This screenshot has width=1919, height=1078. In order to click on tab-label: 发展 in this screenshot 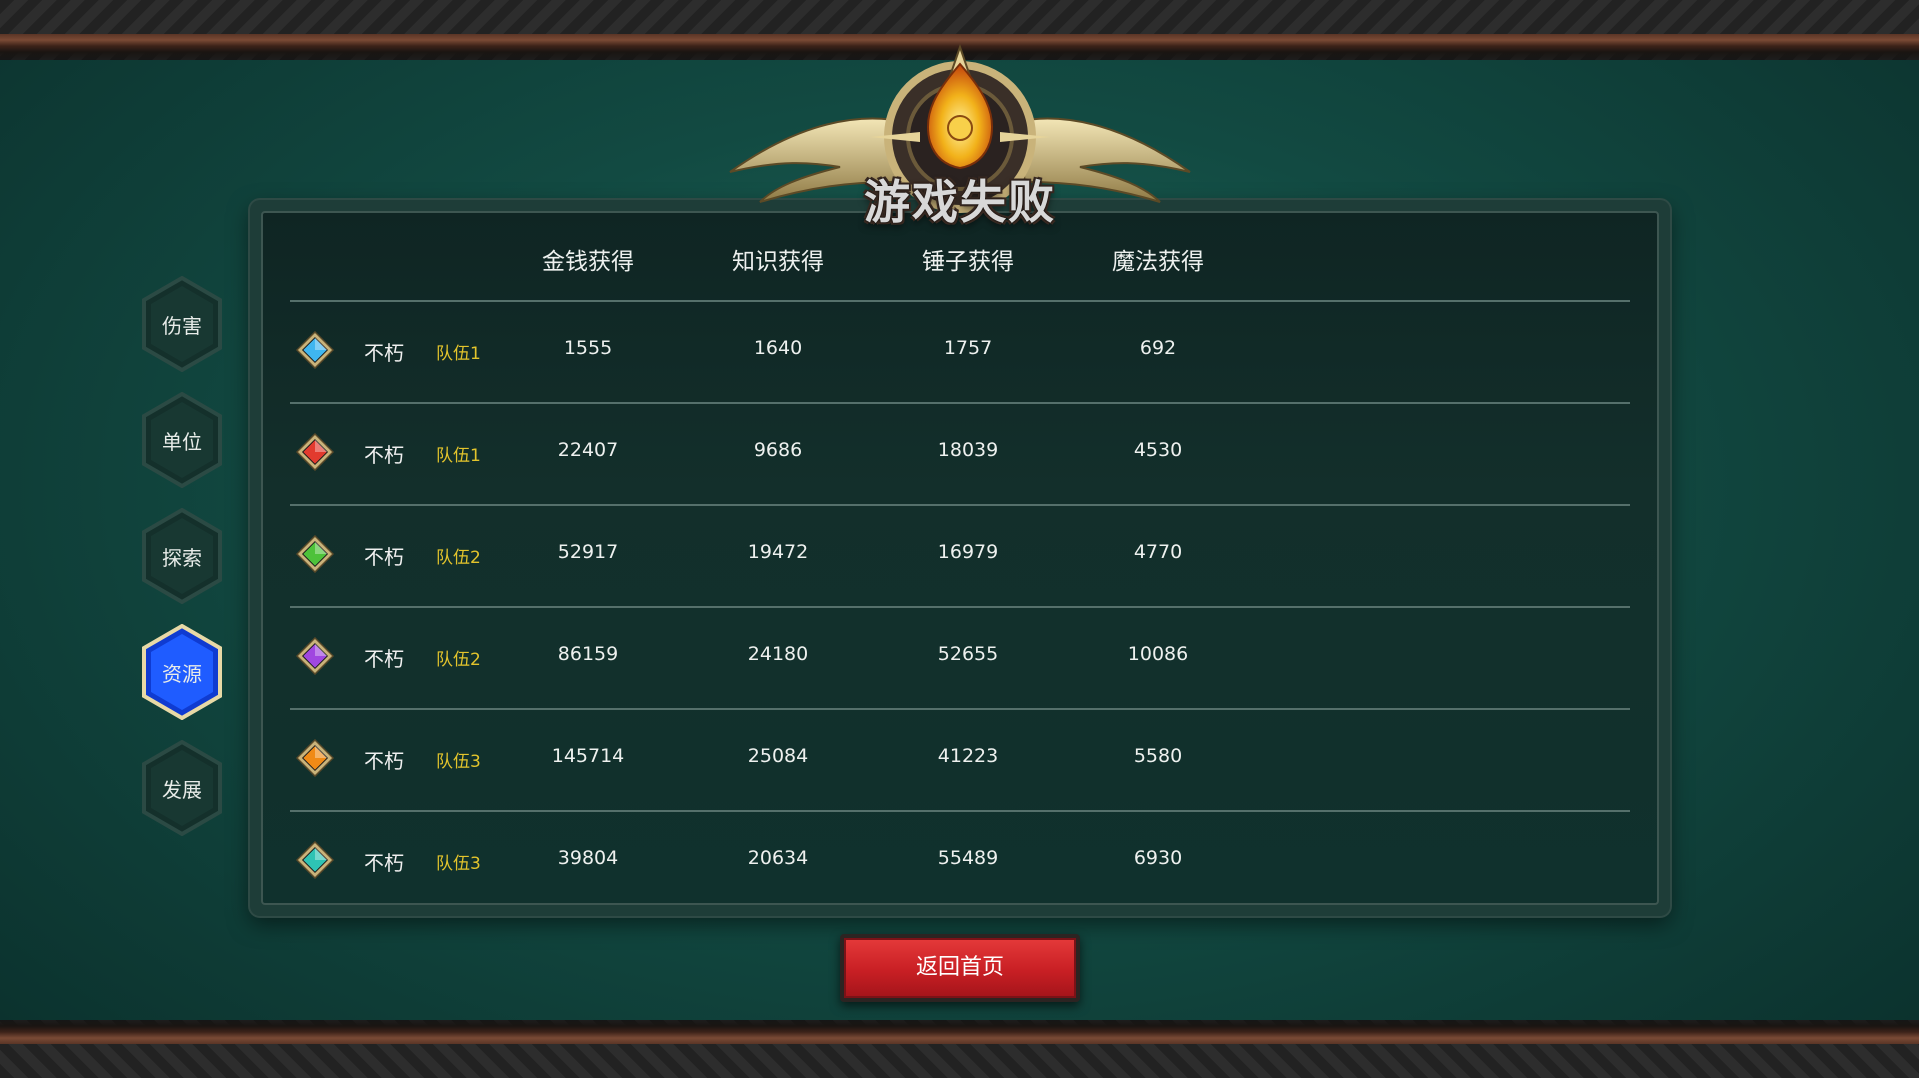, I will do `click(182, 790)`.